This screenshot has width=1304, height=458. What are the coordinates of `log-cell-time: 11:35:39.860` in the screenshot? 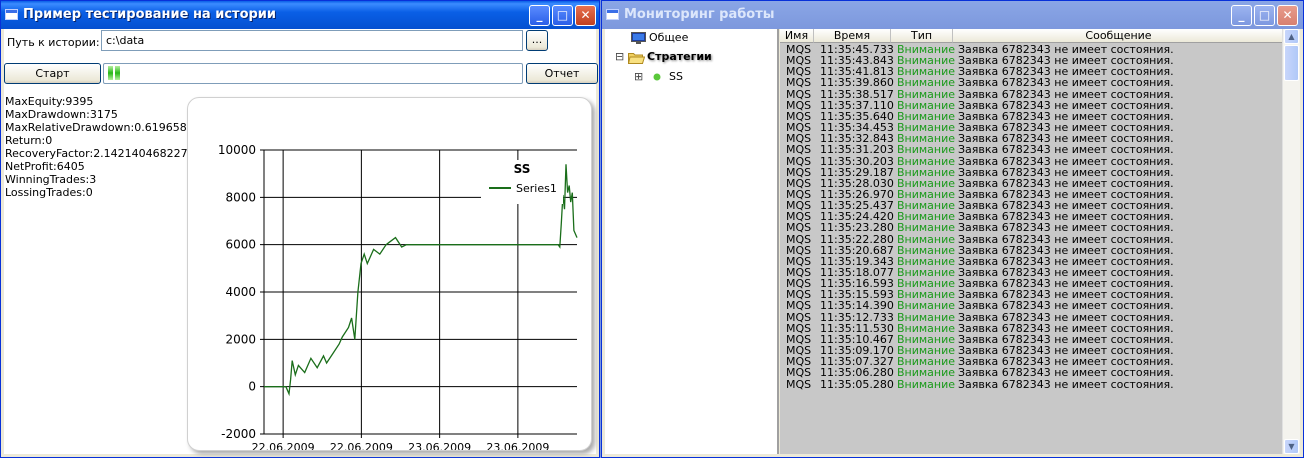 It's located at (857, 83).